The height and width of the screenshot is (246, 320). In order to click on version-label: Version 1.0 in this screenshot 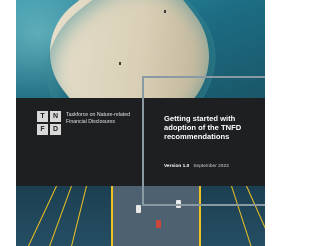, I will do `click(177, 166)`.